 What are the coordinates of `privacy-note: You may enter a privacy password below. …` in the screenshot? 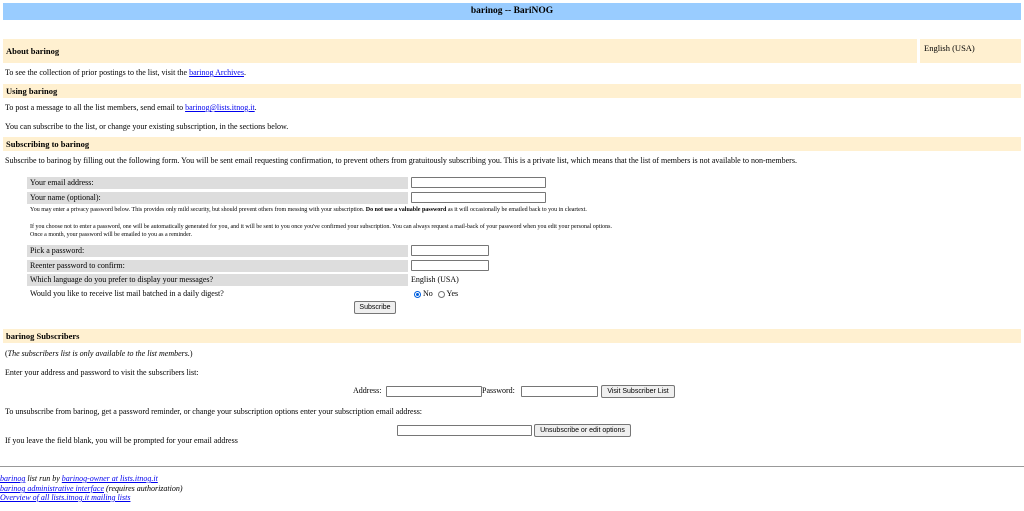 It's located at (380, 211).